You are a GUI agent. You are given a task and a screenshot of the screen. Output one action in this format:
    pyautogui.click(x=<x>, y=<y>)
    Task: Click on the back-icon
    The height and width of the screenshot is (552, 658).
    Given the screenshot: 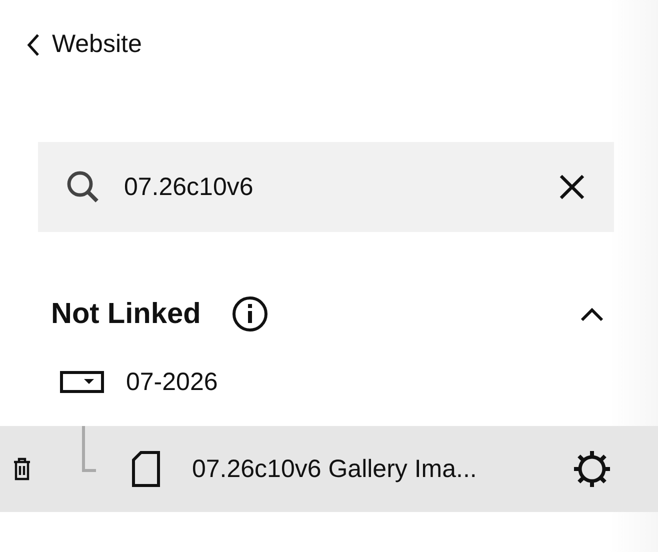 What is the action you would take?
    pyautogui.click(x=33, y=44)
    